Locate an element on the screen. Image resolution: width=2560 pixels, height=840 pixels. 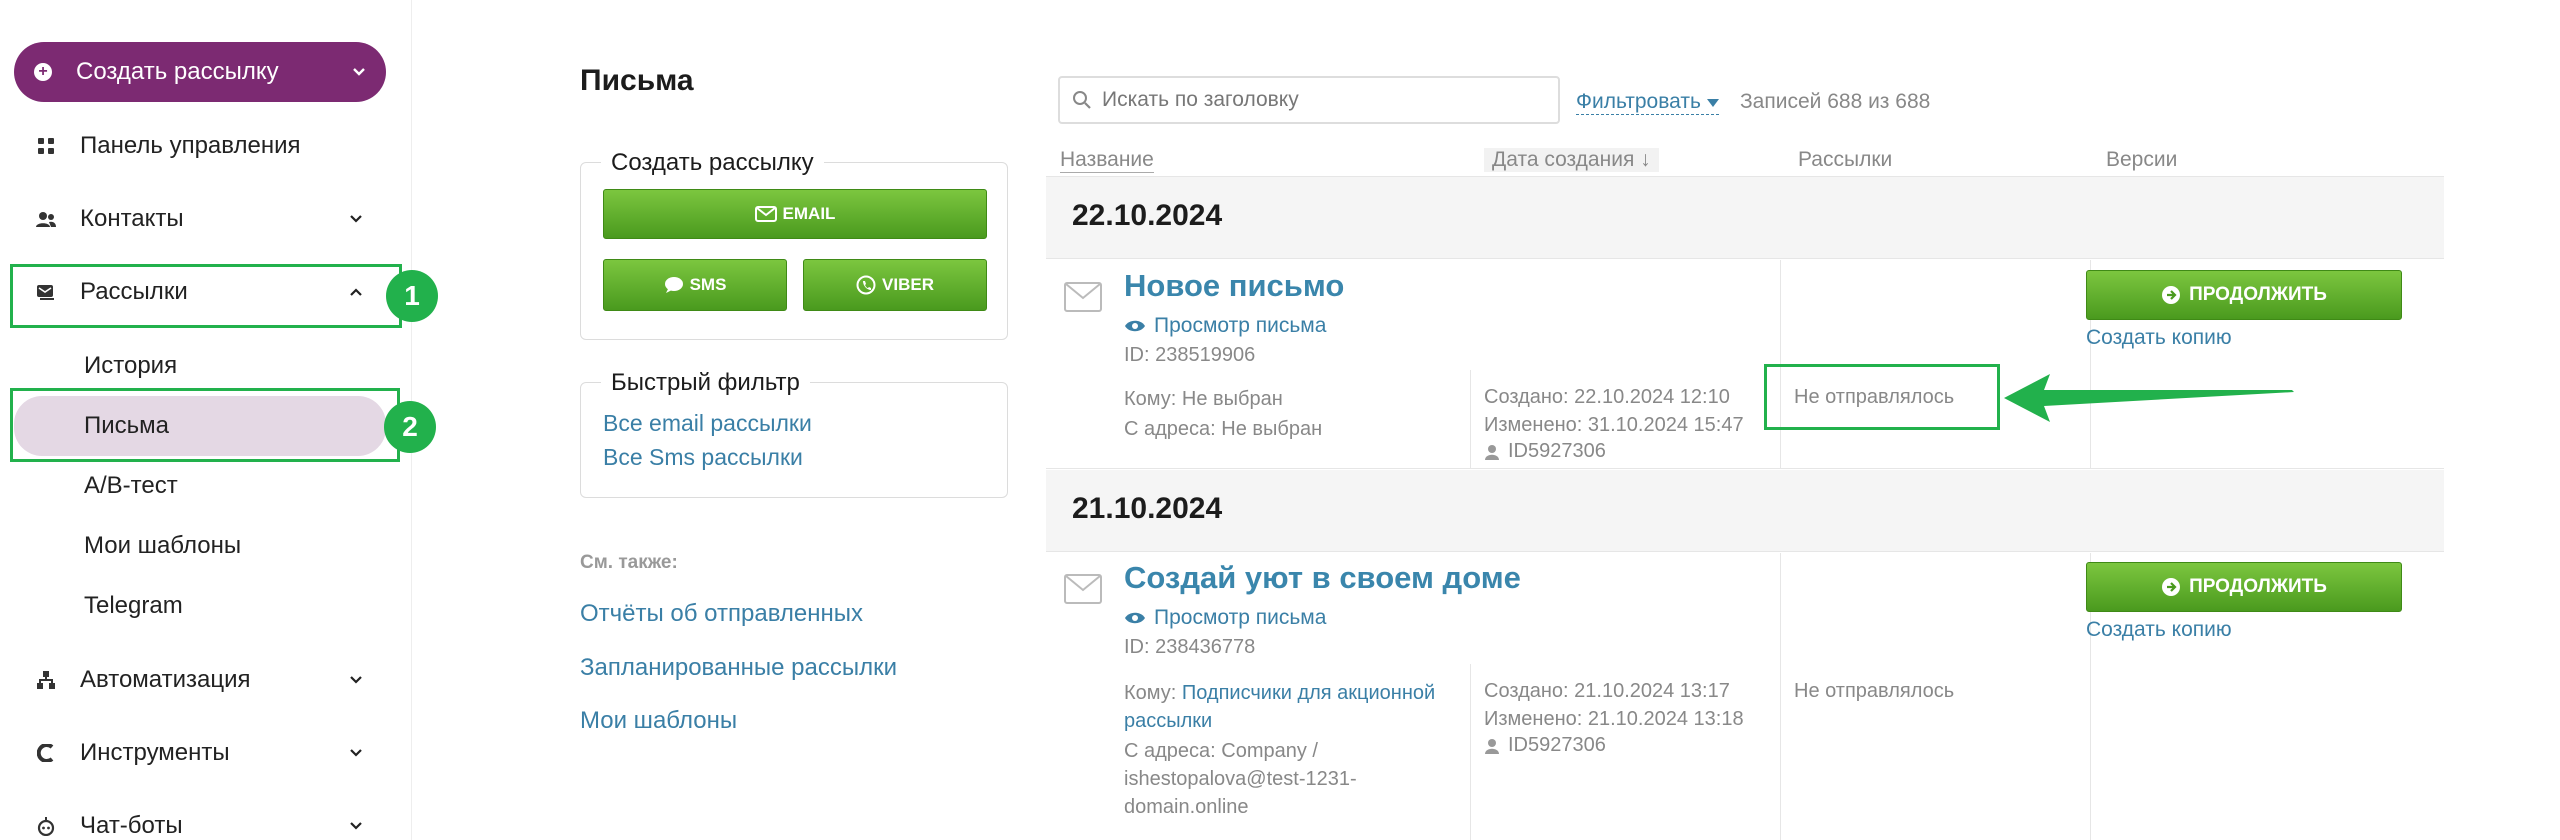
sidebar-item-label: Автоматизация is located at coordinates (165, 679).